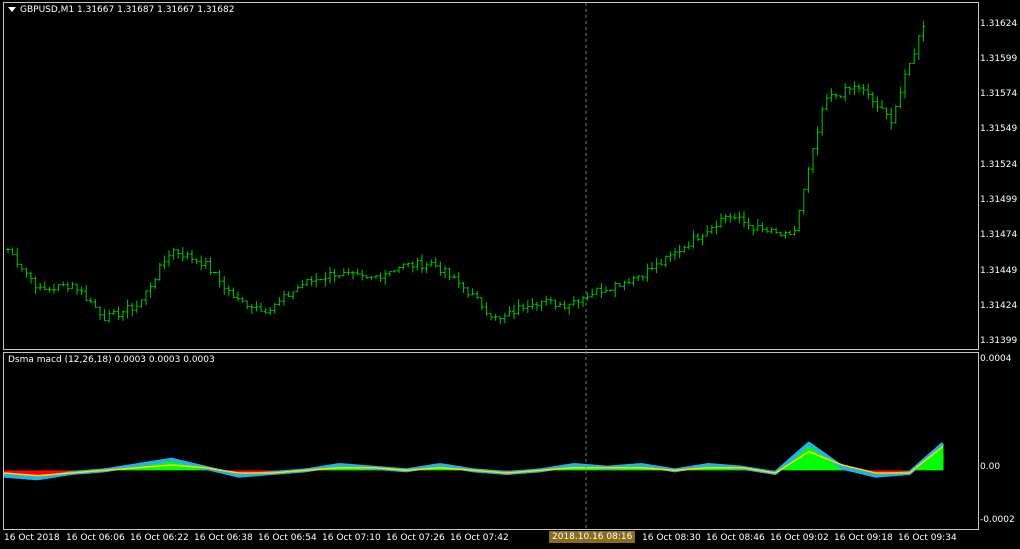  What do you see at coordinates (671, 538) in the screenshot?
I see `time-label: 16 Oct 08:30` at bounding box center [671, 538].